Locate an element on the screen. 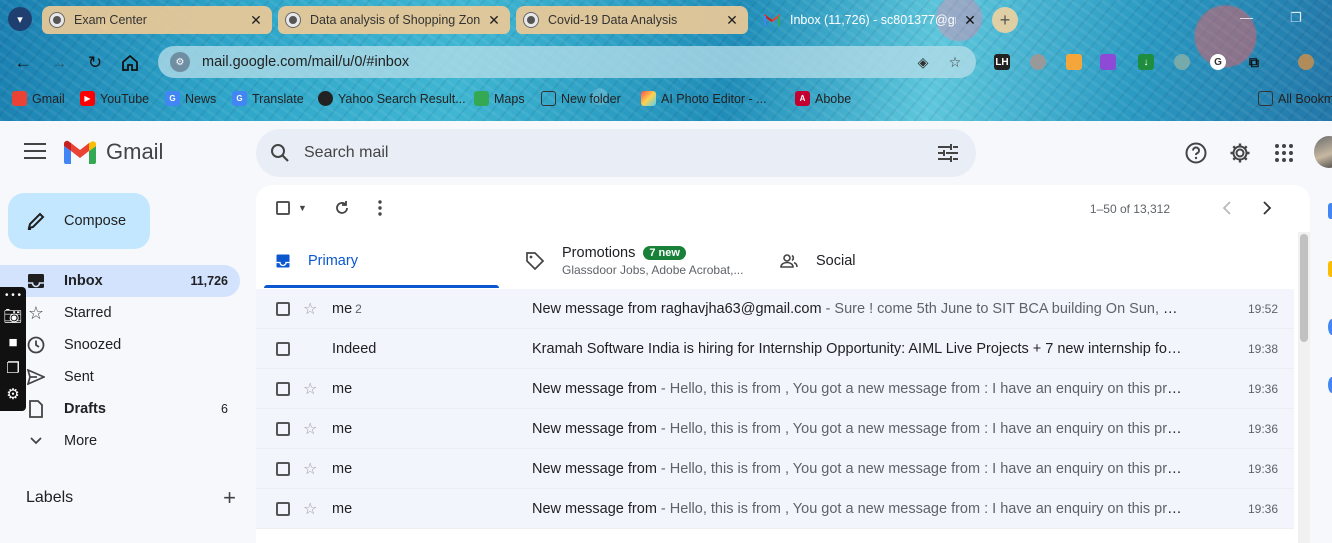 The width and height of the screenshot is (1332, 543). checkbox is located at coordinates (283, 208).